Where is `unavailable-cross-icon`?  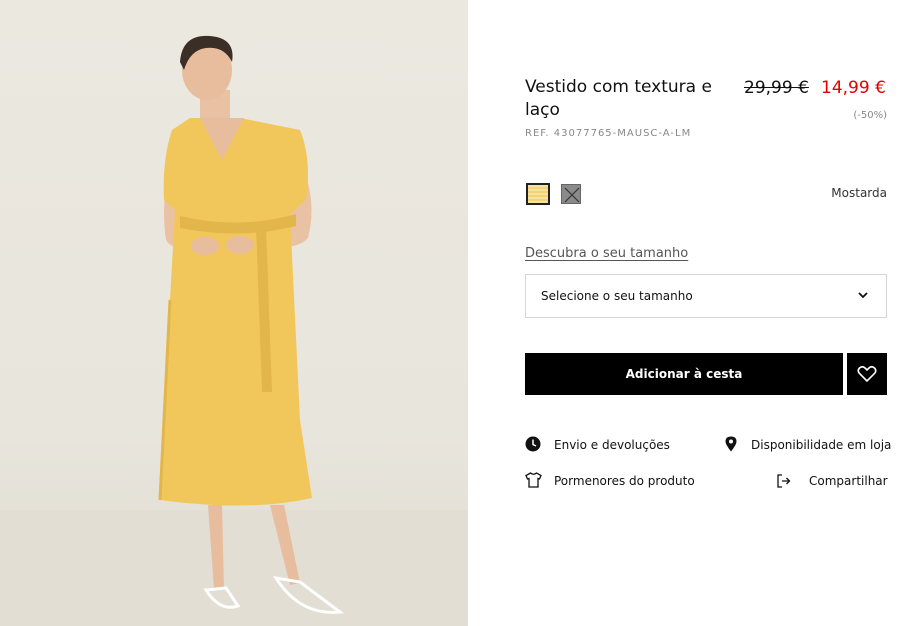 unavailable-cross-icon is located at coordinates (572, 195).